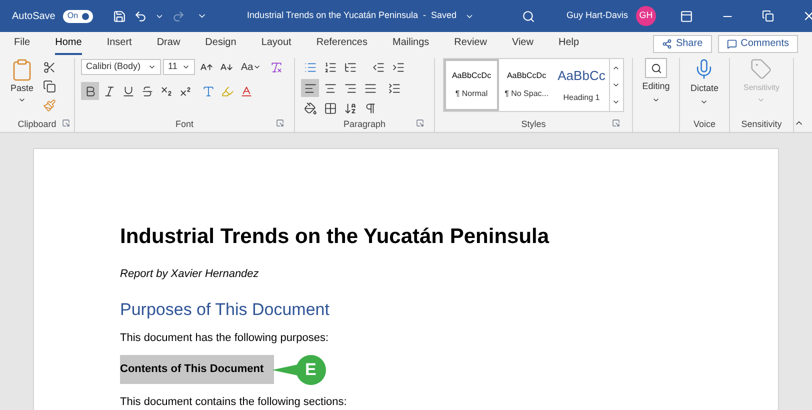 This screenshot has width=812, height=410. I want to click on document-title-text: Industrial Trends on the Yucatán Peninsula, so click(335, 236).